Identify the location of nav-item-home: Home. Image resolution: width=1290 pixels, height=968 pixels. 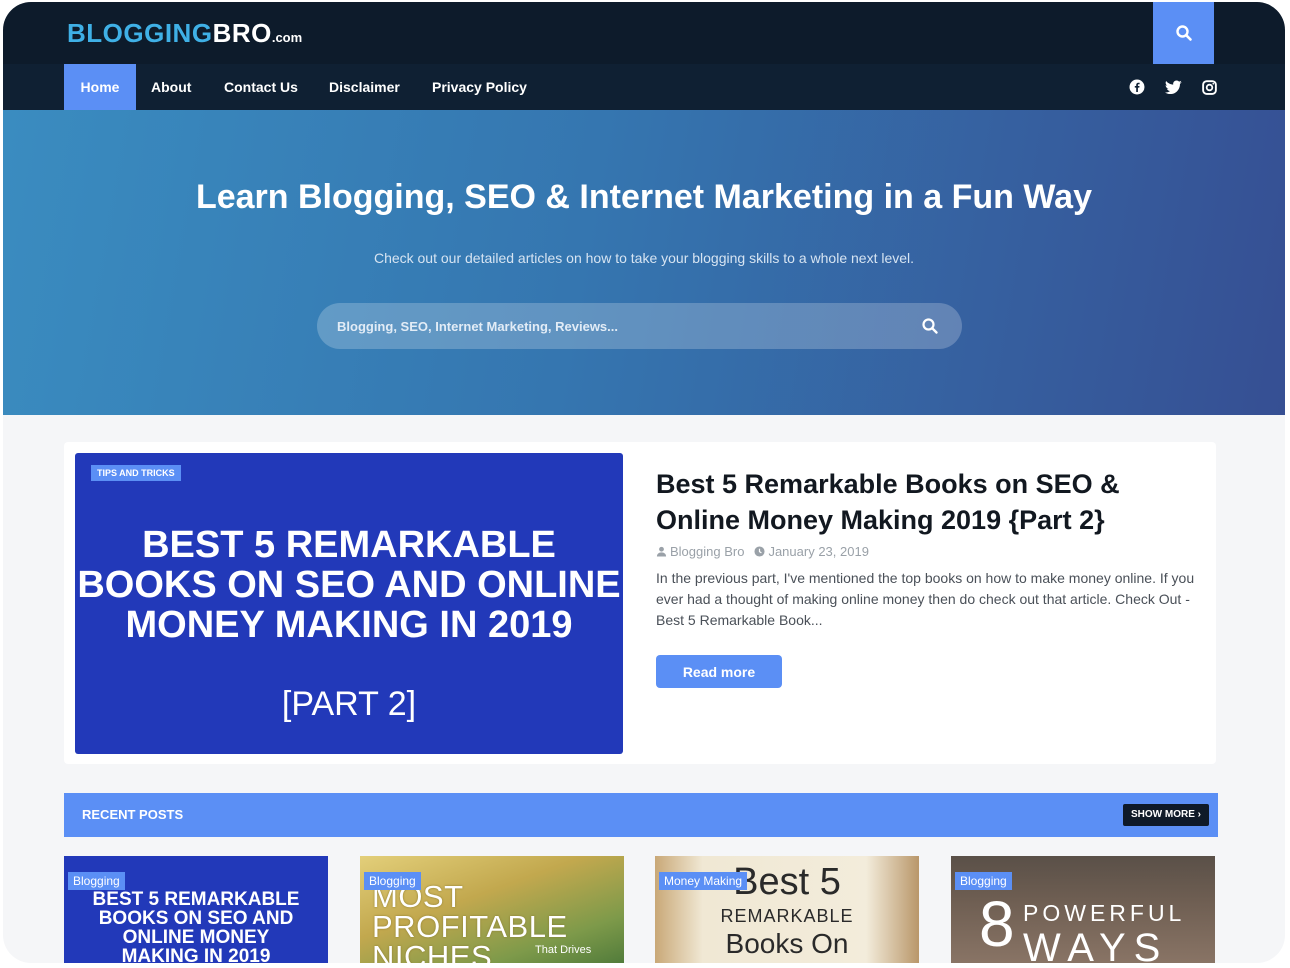
(100, 87).